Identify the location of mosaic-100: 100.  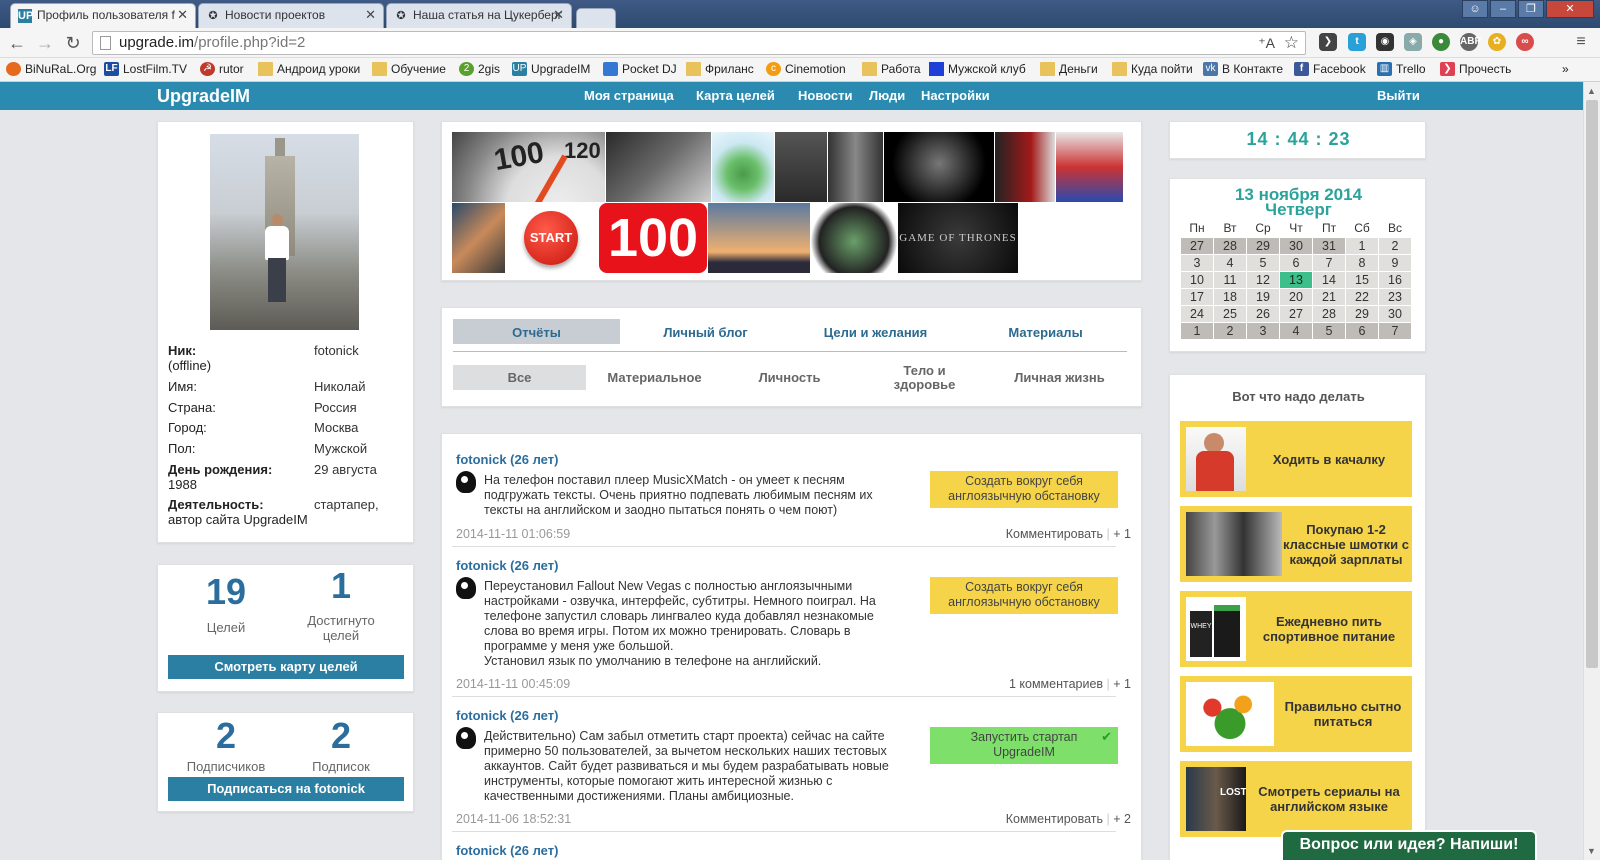
(653, 238).